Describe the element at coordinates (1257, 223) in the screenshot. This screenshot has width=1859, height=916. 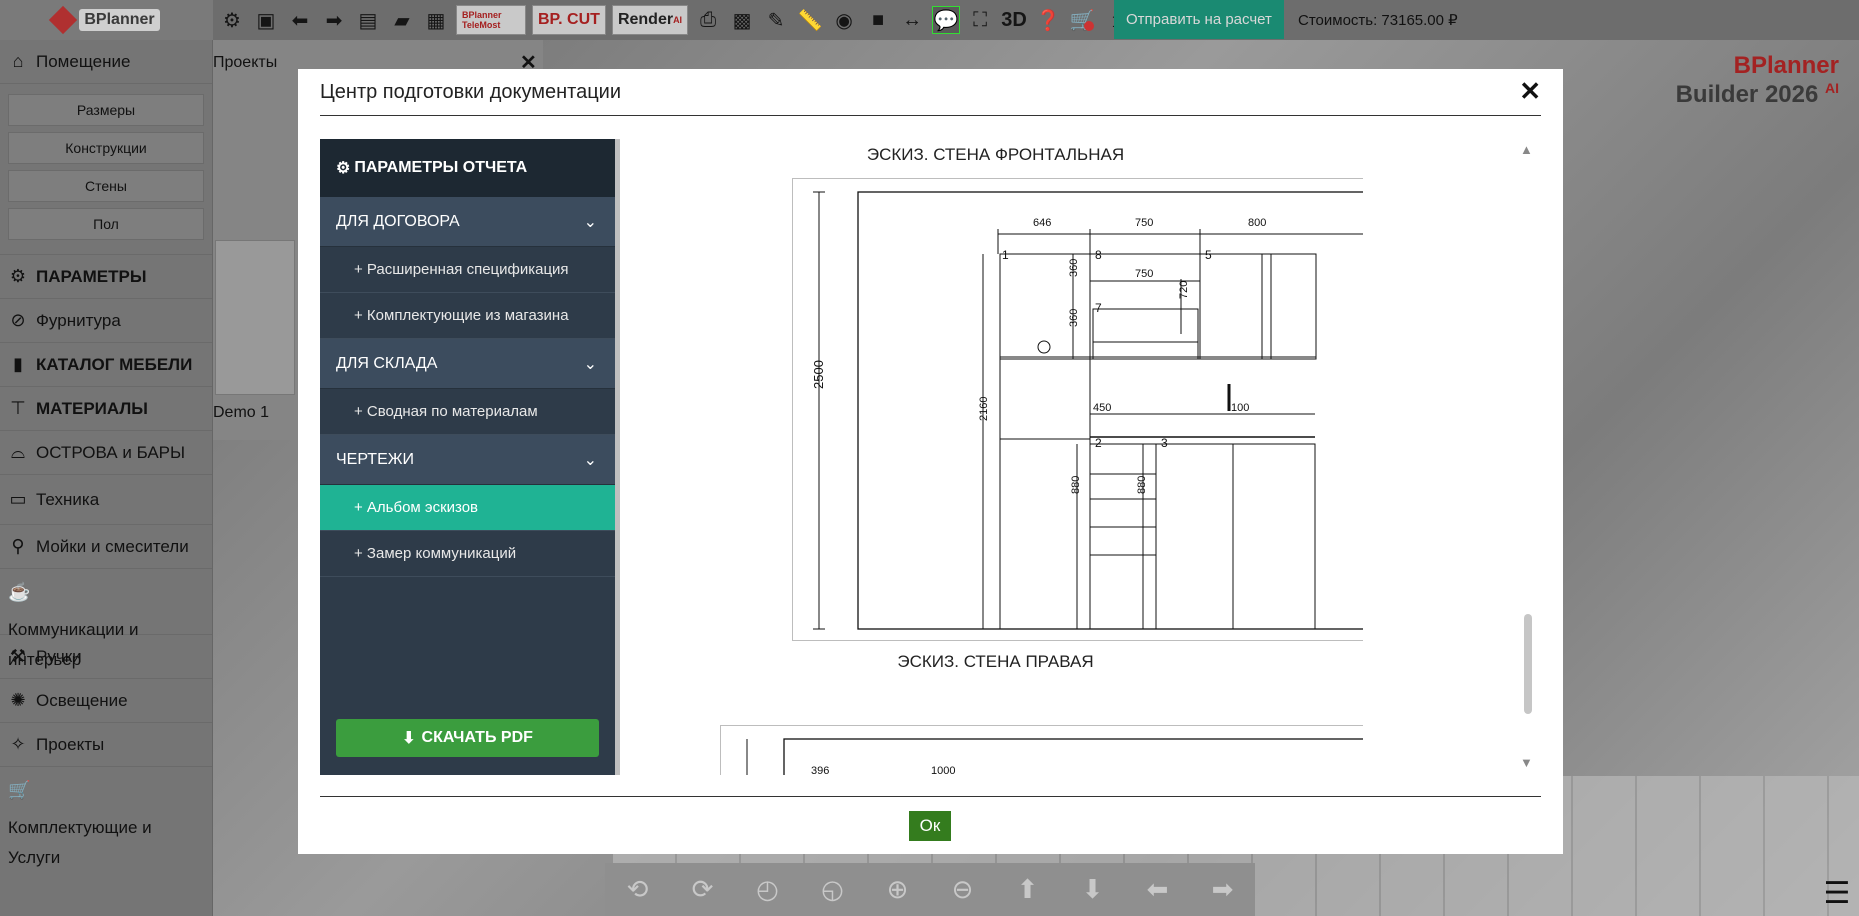
I see `dim-800: 800` at that location.